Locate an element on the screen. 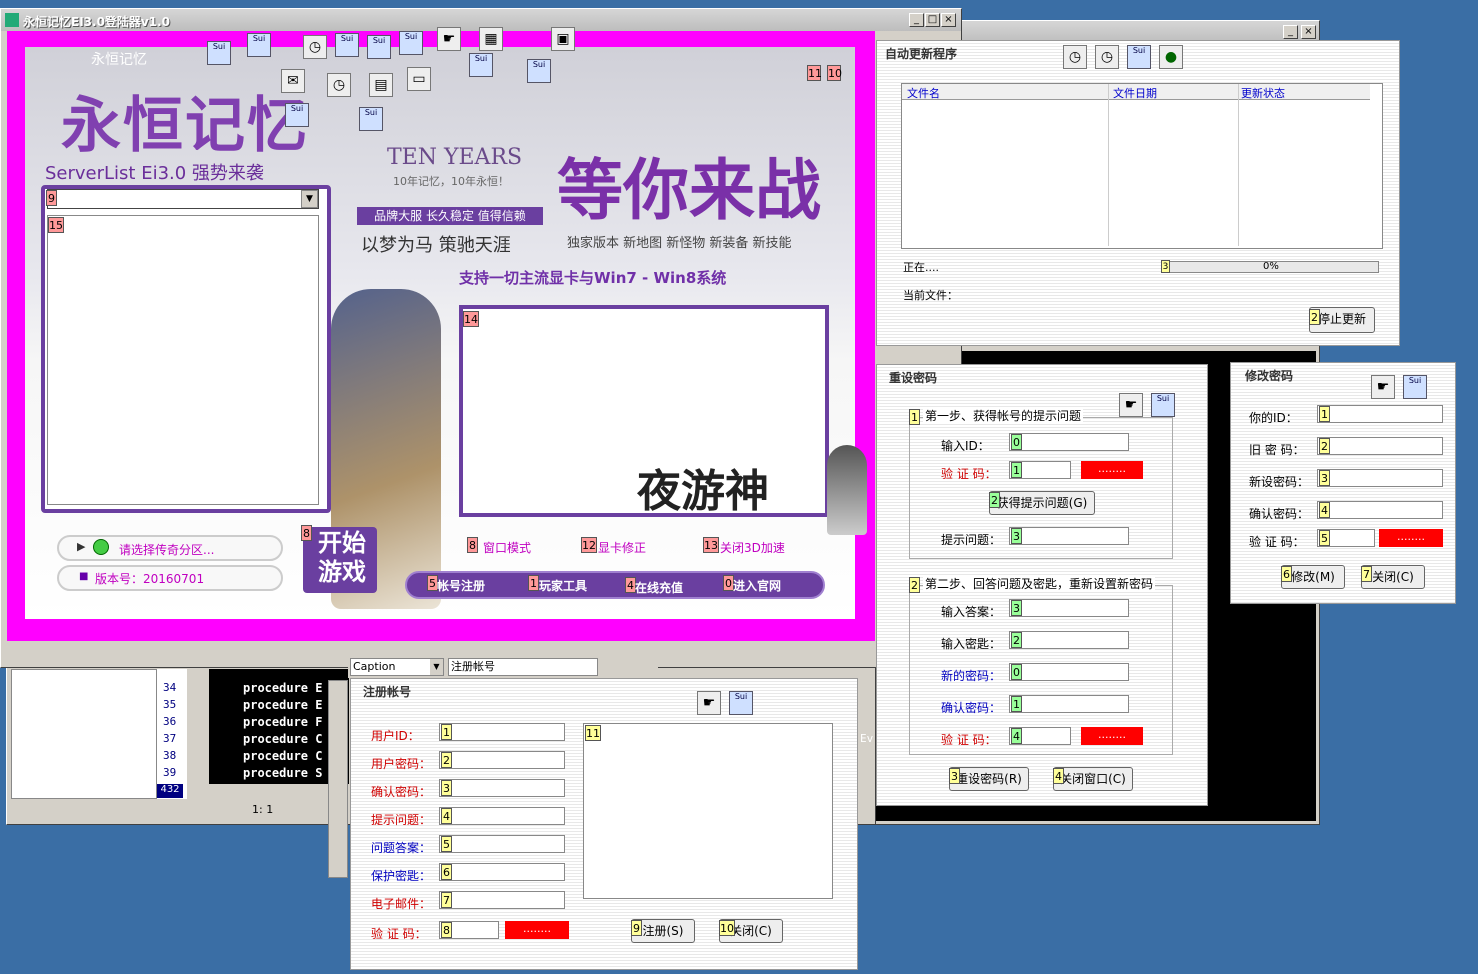 The image size is (1478, 974). gpu-fix-checkbox: 显卡修正 is located at coordinates (622, 547).